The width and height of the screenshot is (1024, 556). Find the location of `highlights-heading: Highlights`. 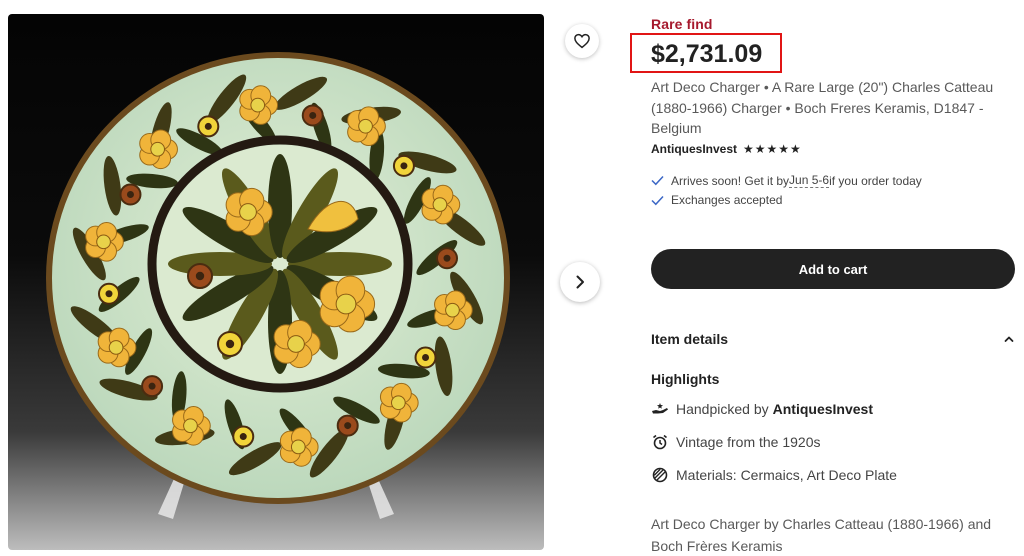

highlights-heading: Highlights is located at coordinates (685, 379).